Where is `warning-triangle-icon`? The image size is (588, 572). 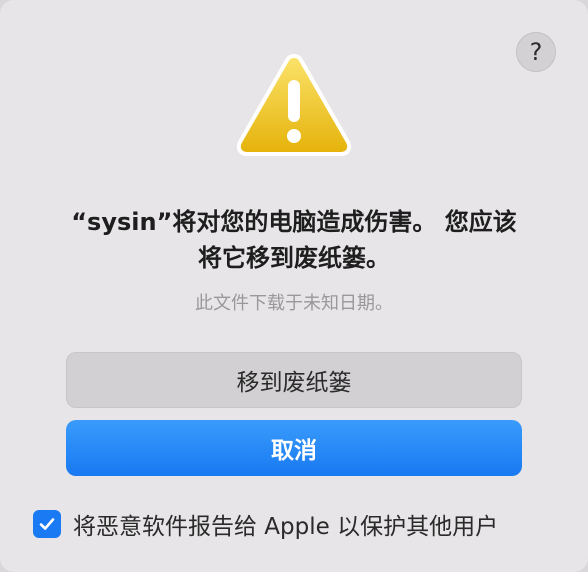
warning-triangle-icon is located at coordinates (294, 105).